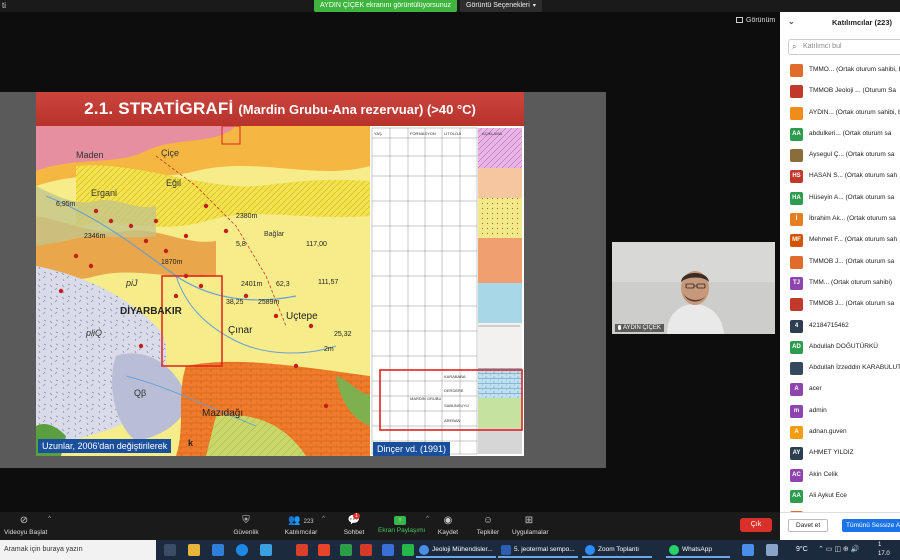 This screenshot has height=560, width=900. What do you see at coordinates (840, 134) in the screenshot?
I see `participant-row: AA abdulkeri... (Ortak oturum sa` at bounding box center [840, 134].